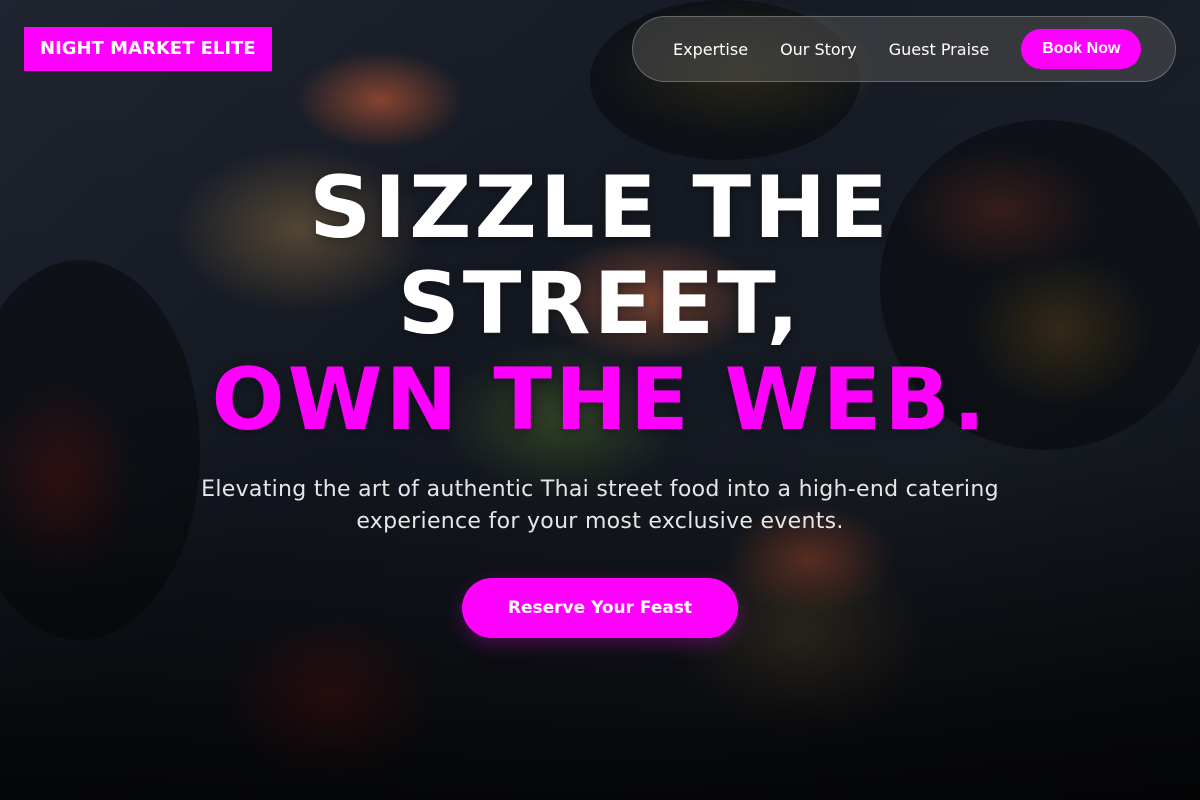 This screenshot has height=800, width=1200. Describe the element at coordinates (818, 49) in the screenshot. I see `nav-link-our-story: Our Story` at that location.